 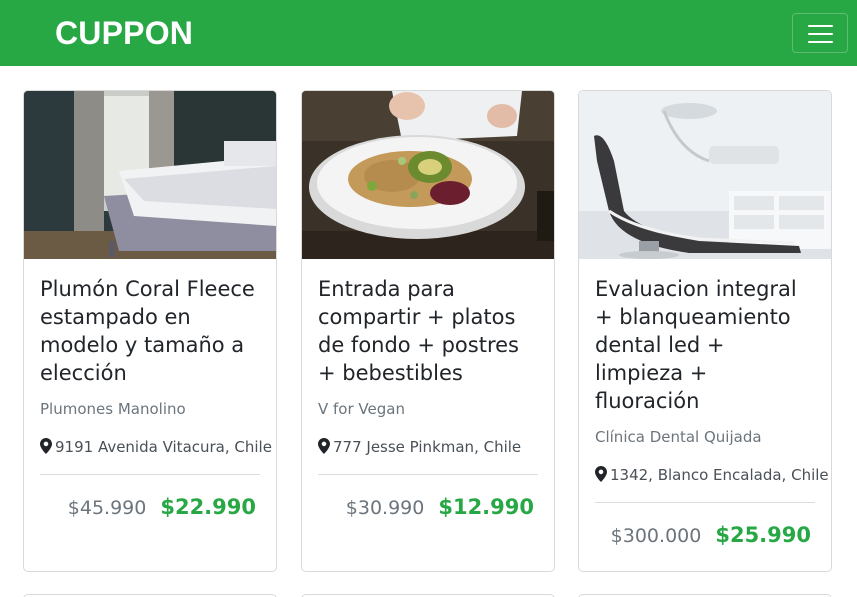 I want to click on original-price: $300.000, so click(x=656, y=536).